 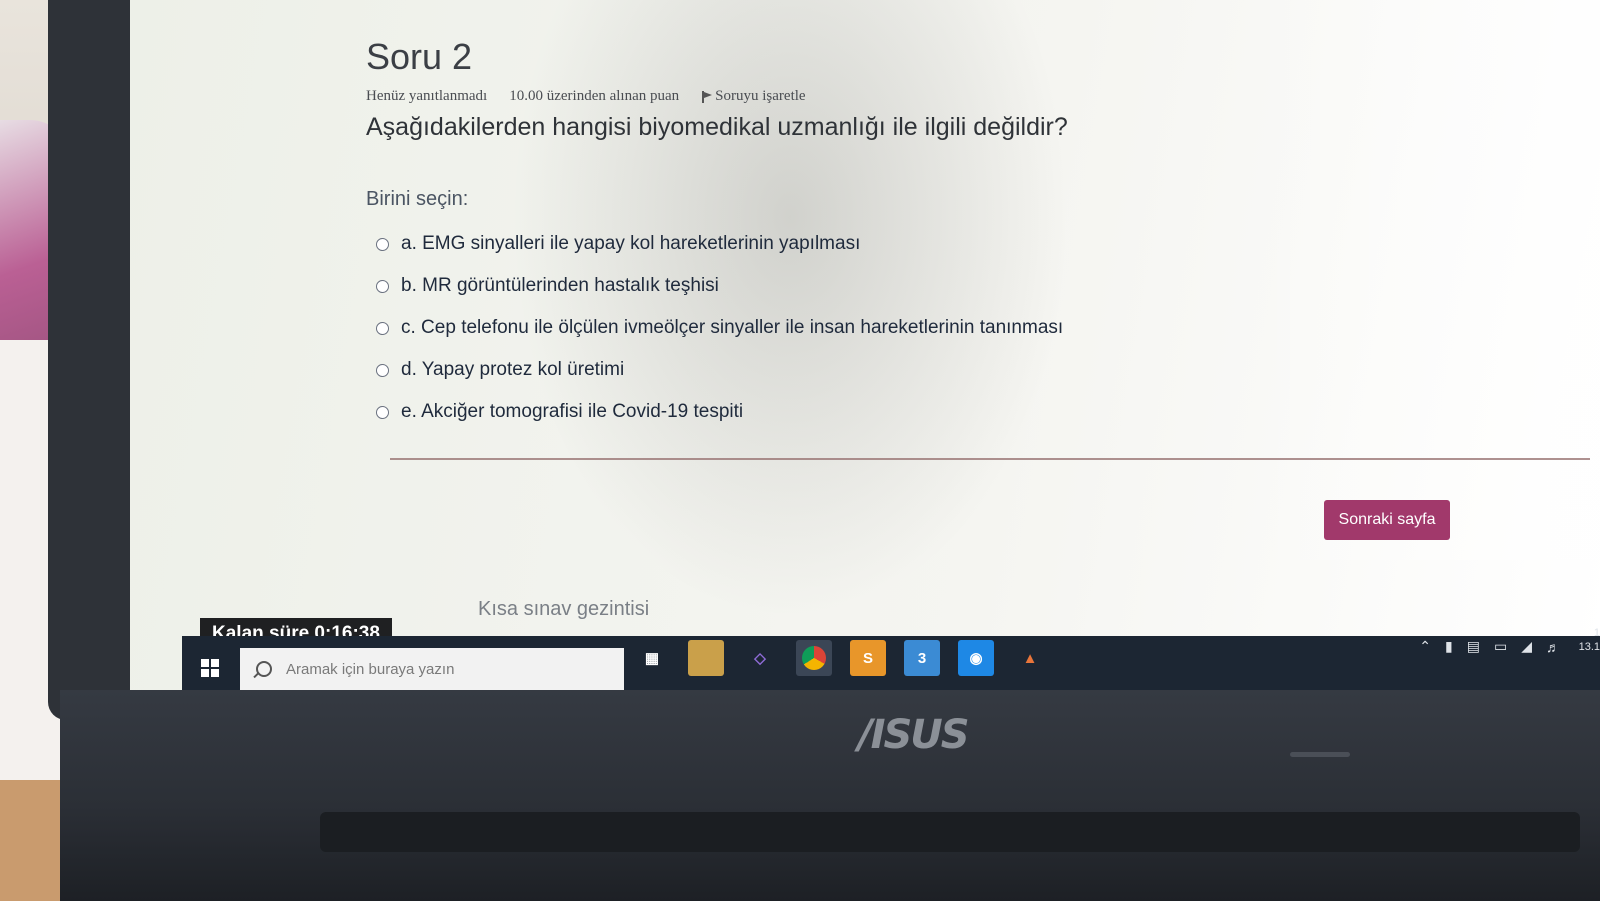 What do you see at coordinates (1596, 633) in the screenshot?
I see `clock-time: 1` at bounding box center [1596, 633].